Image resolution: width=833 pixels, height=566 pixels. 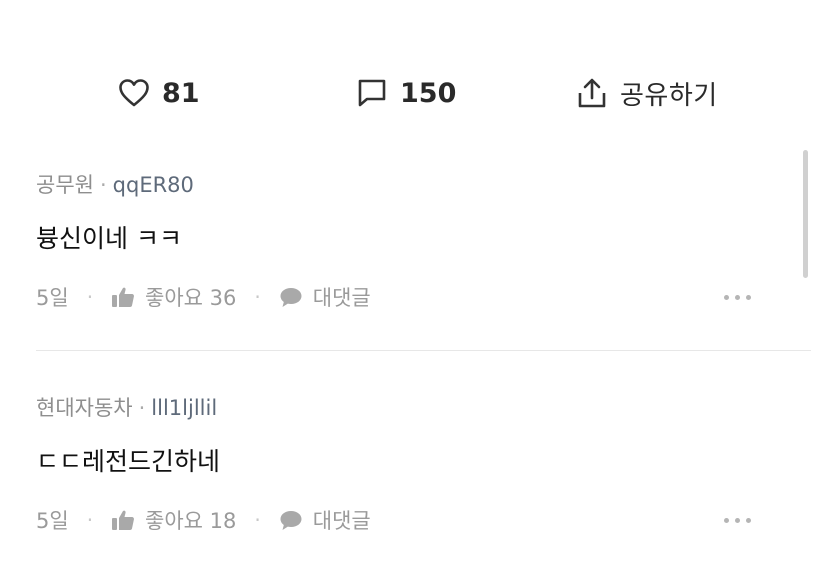 I want to click on comment-button: 150, so click(x=406, y=93).